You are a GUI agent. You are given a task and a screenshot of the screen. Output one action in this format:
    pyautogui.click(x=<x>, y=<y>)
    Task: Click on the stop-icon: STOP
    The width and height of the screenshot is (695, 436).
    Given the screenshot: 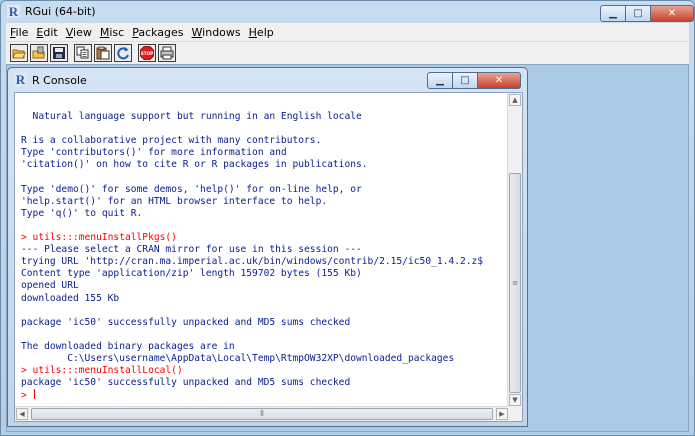 What is the action you would take?
    pyautogui.click(x=147, y=53)
    